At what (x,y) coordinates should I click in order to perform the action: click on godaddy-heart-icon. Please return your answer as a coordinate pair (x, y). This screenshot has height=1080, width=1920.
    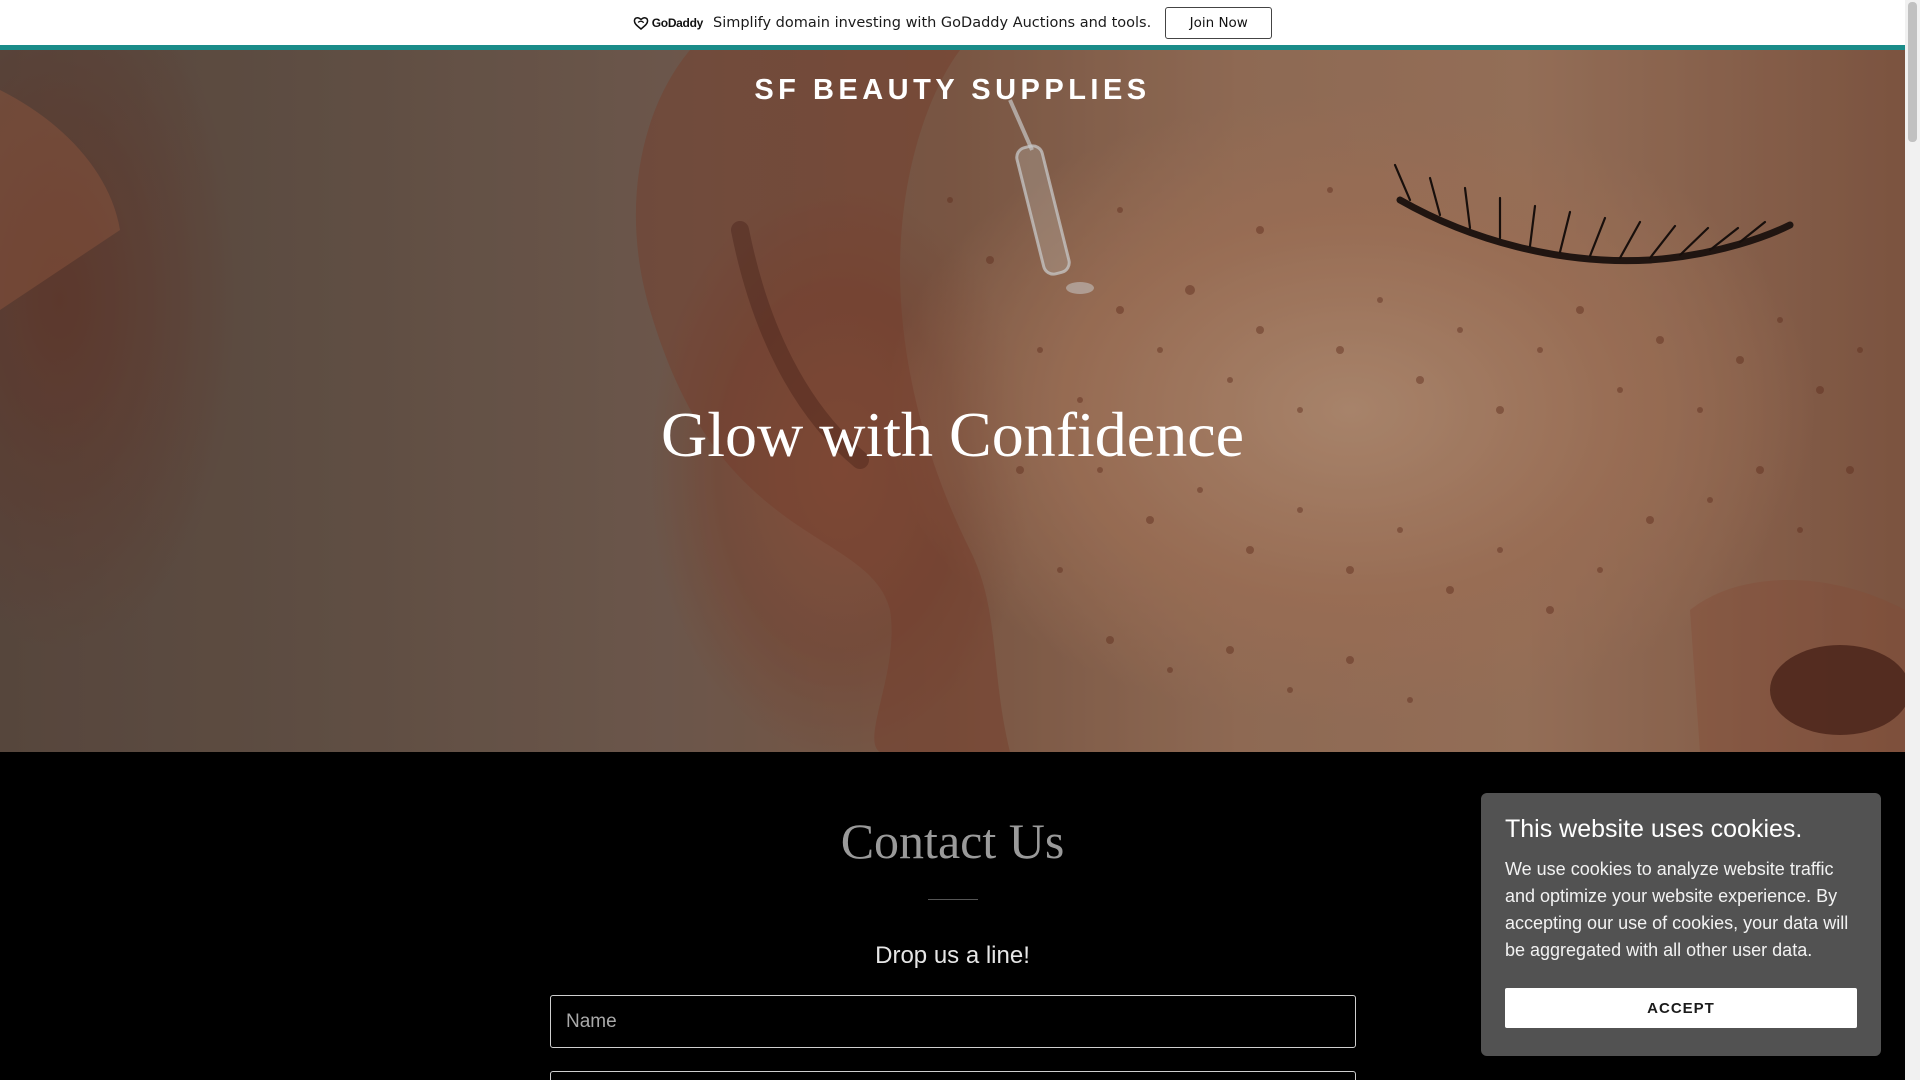
    Looking at the image, I should click on (641, 23).